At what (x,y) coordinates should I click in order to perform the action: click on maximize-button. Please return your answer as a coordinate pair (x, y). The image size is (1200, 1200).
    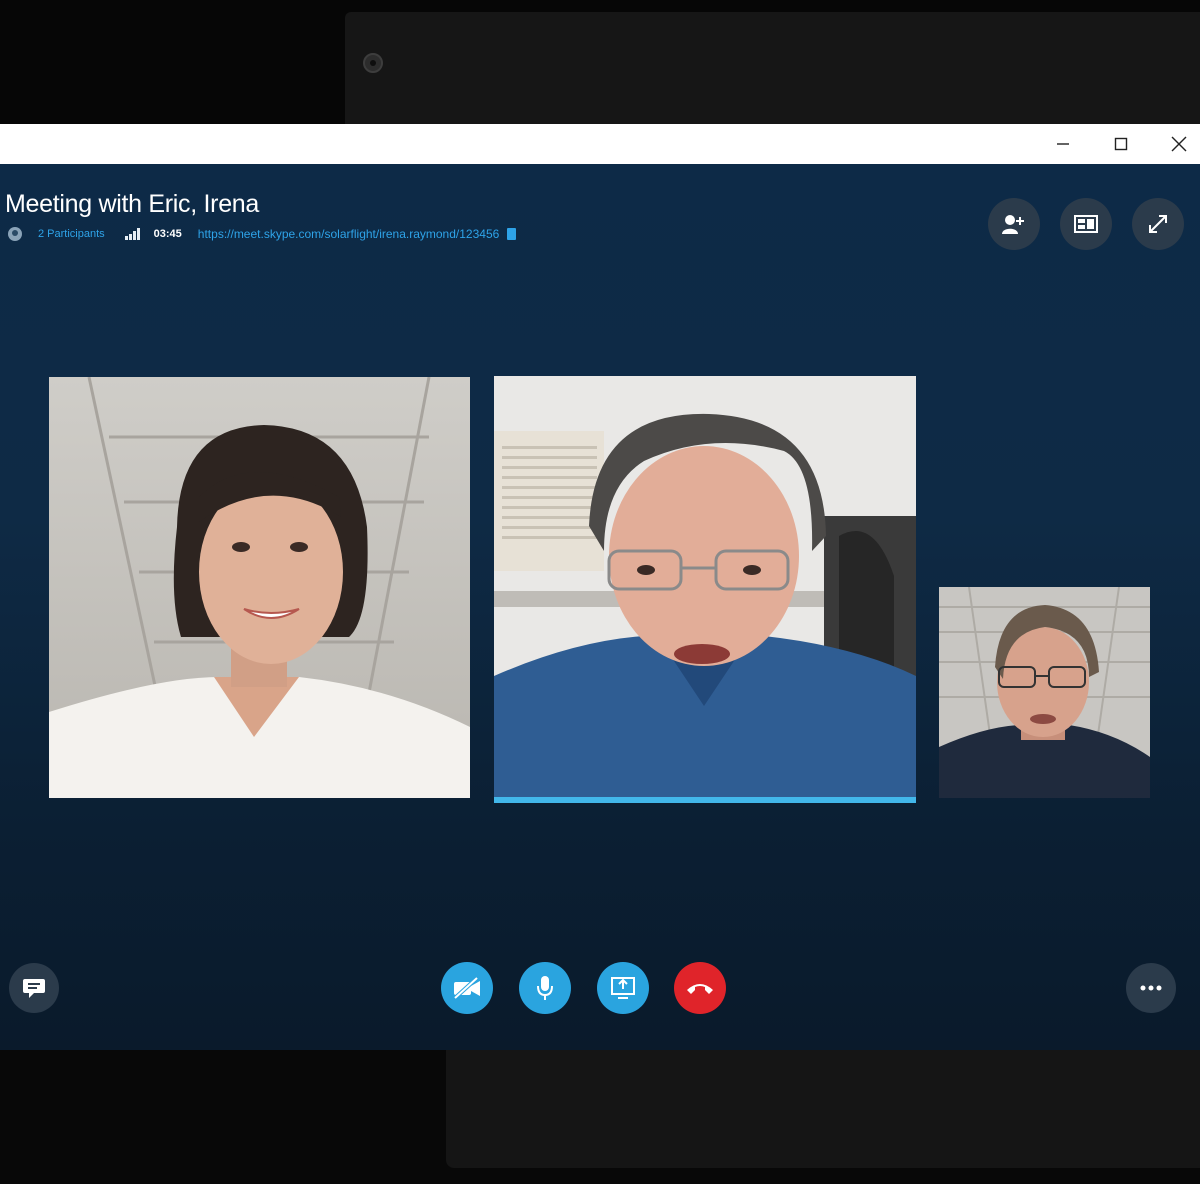
    Looking at the image, I should click on (1121, 144).